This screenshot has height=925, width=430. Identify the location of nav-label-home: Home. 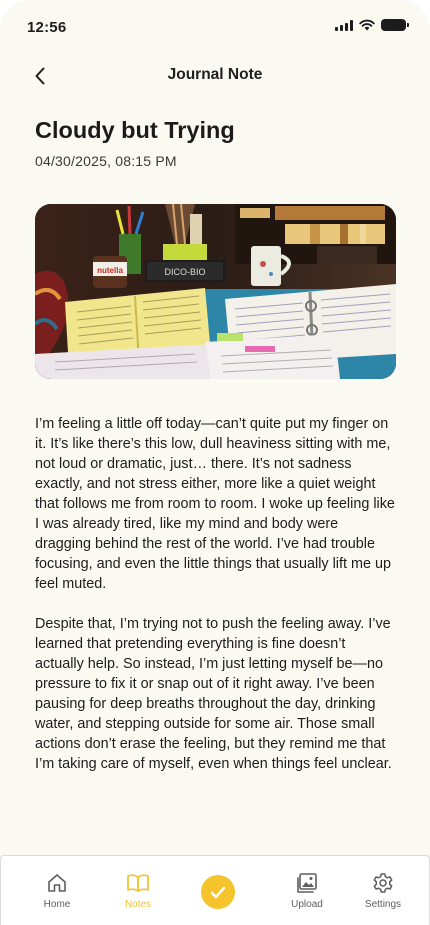
(57, 904).